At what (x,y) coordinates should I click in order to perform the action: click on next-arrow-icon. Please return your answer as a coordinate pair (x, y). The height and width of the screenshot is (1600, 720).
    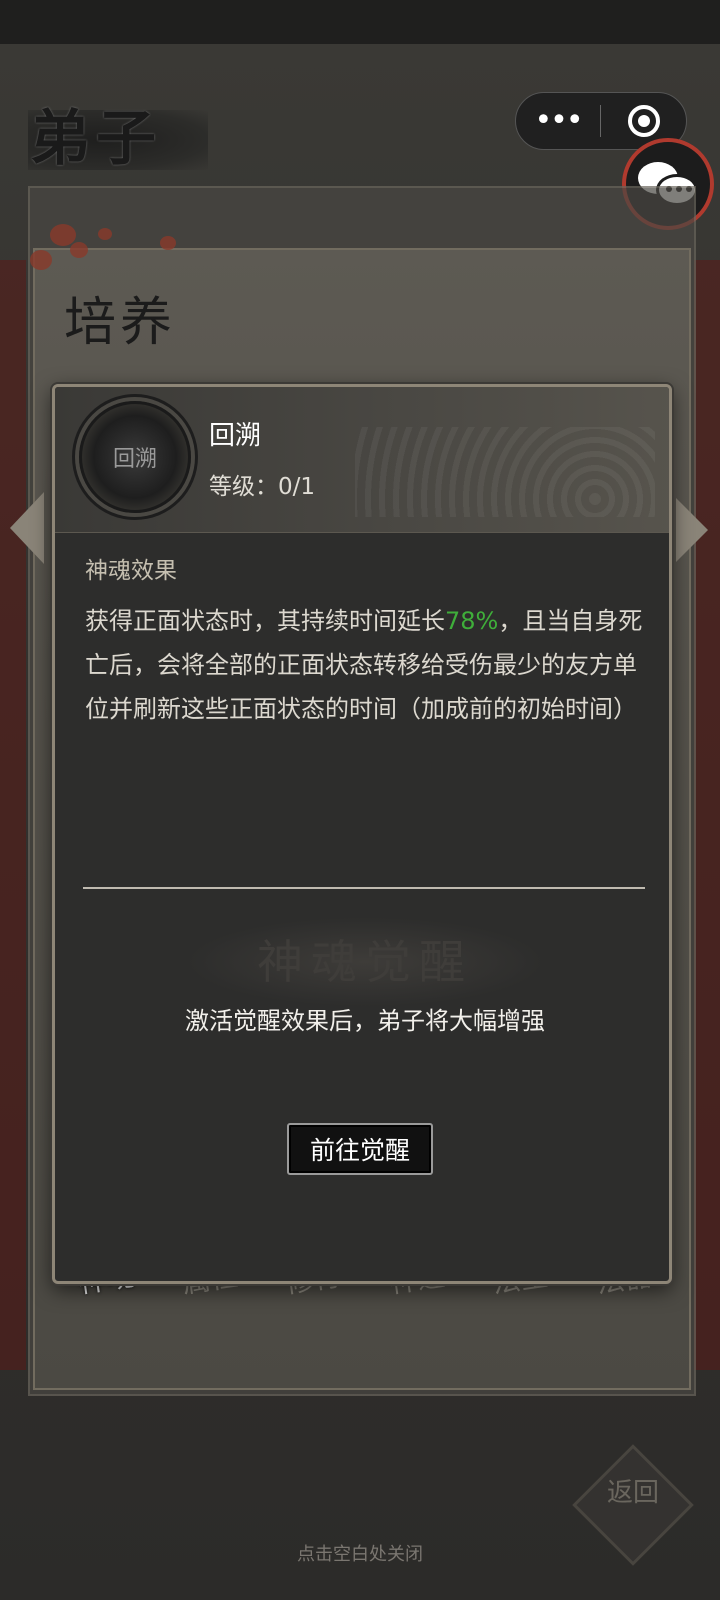
    Looking at the image, I should click on (692, 530).